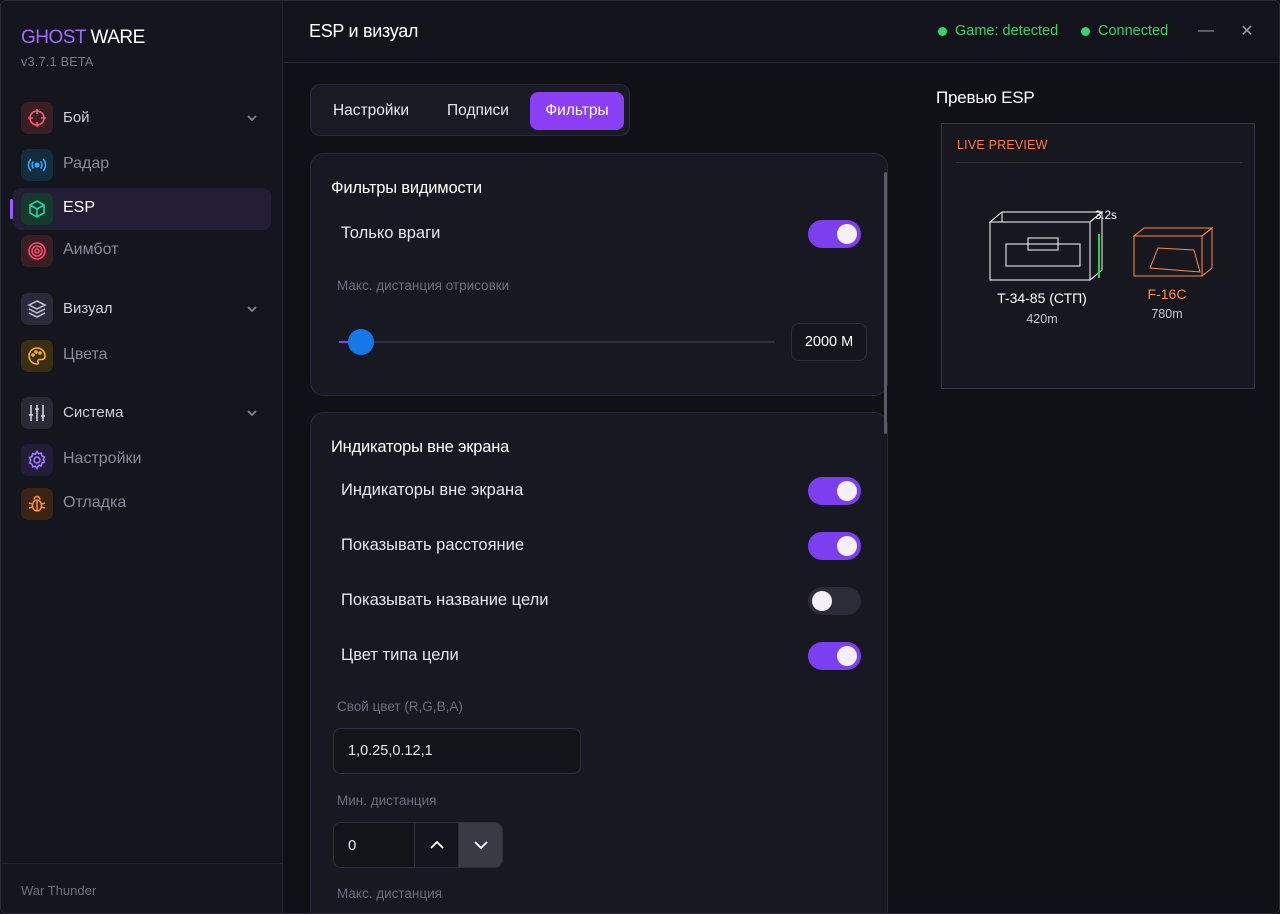 This screenshot has width=1280, height=914. I want to click on max-draw-distance-value: 2000 M, so click(829, 342).